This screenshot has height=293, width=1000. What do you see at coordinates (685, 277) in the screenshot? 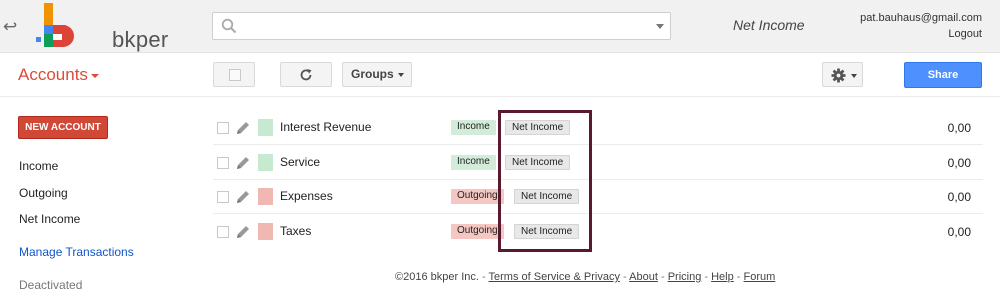
I see `footer-link-pricing: Pricing` at bounding box center [685, 277].